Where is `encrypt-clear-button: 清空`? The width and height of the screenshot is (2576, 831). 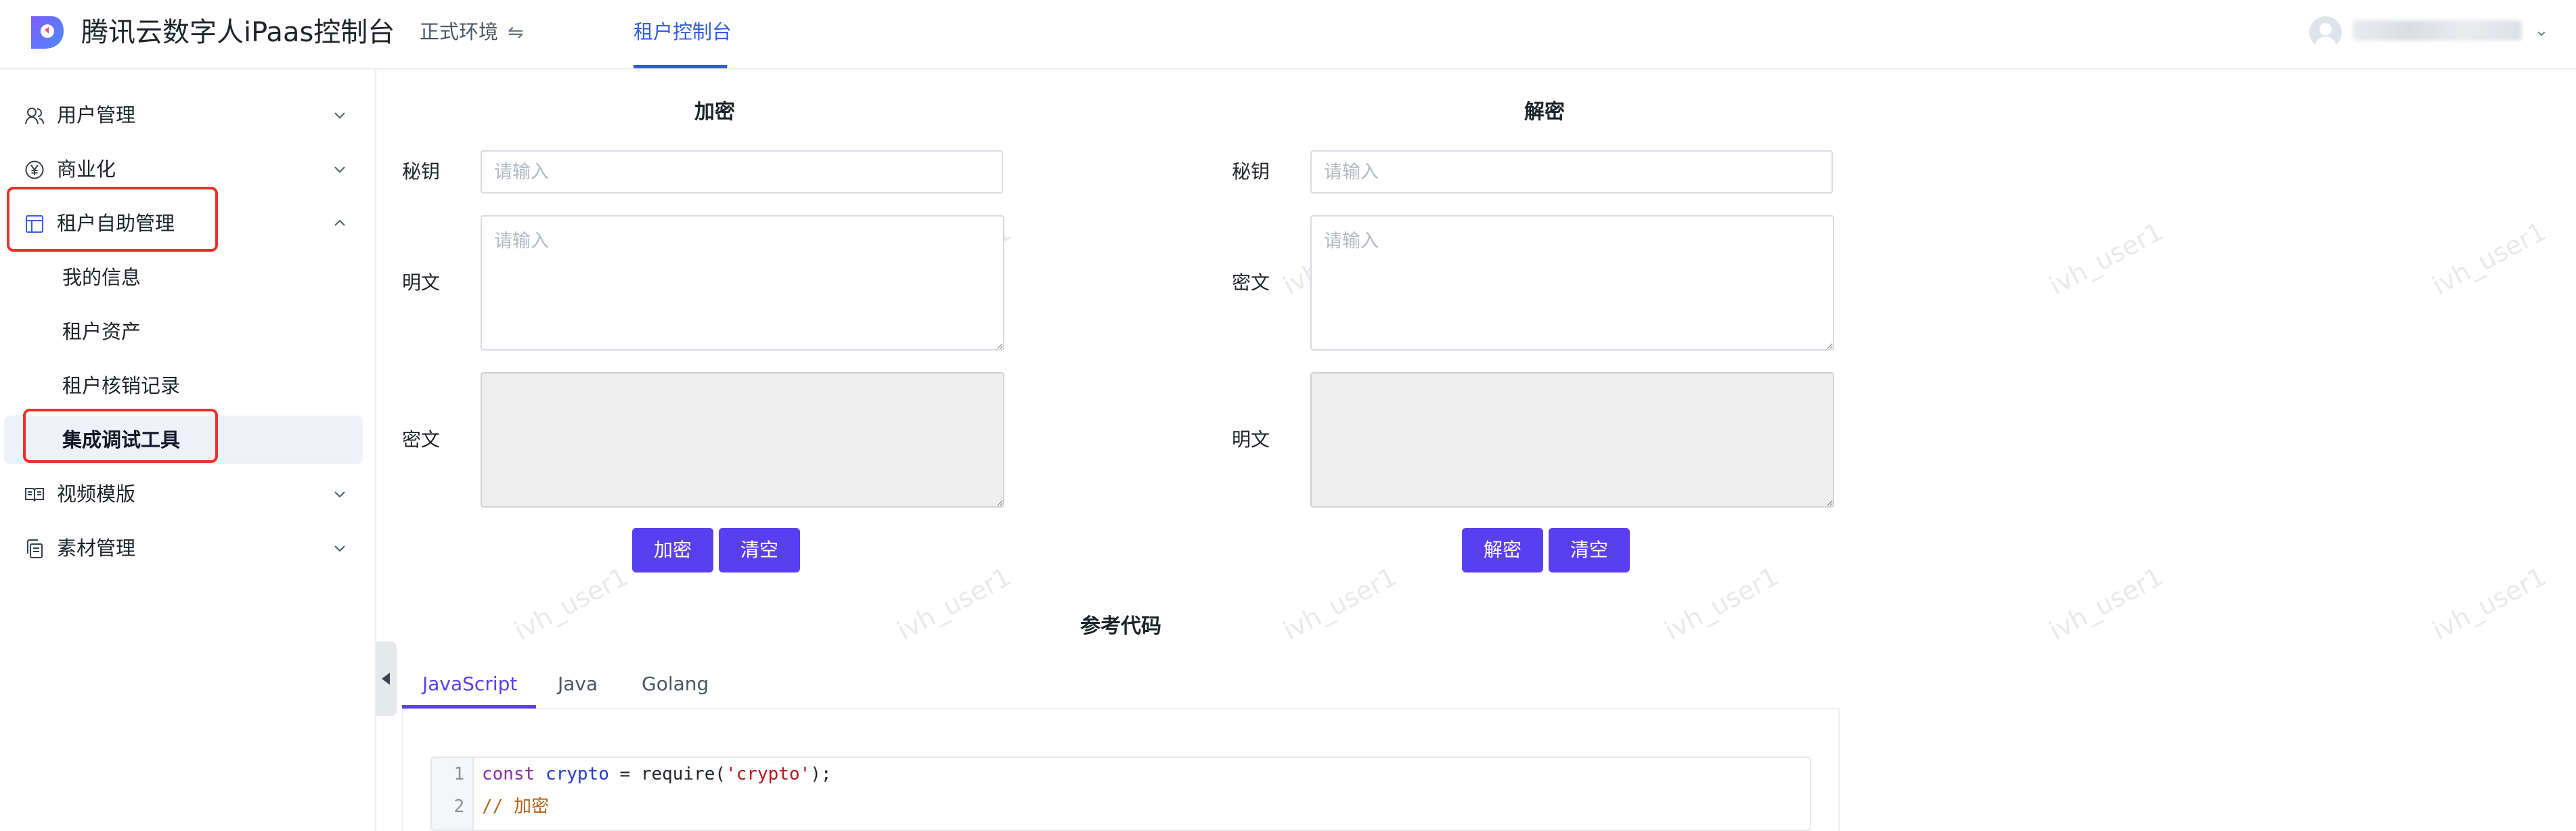
encrypt-clear-button: 清空 is located at coordinates (759, 550).